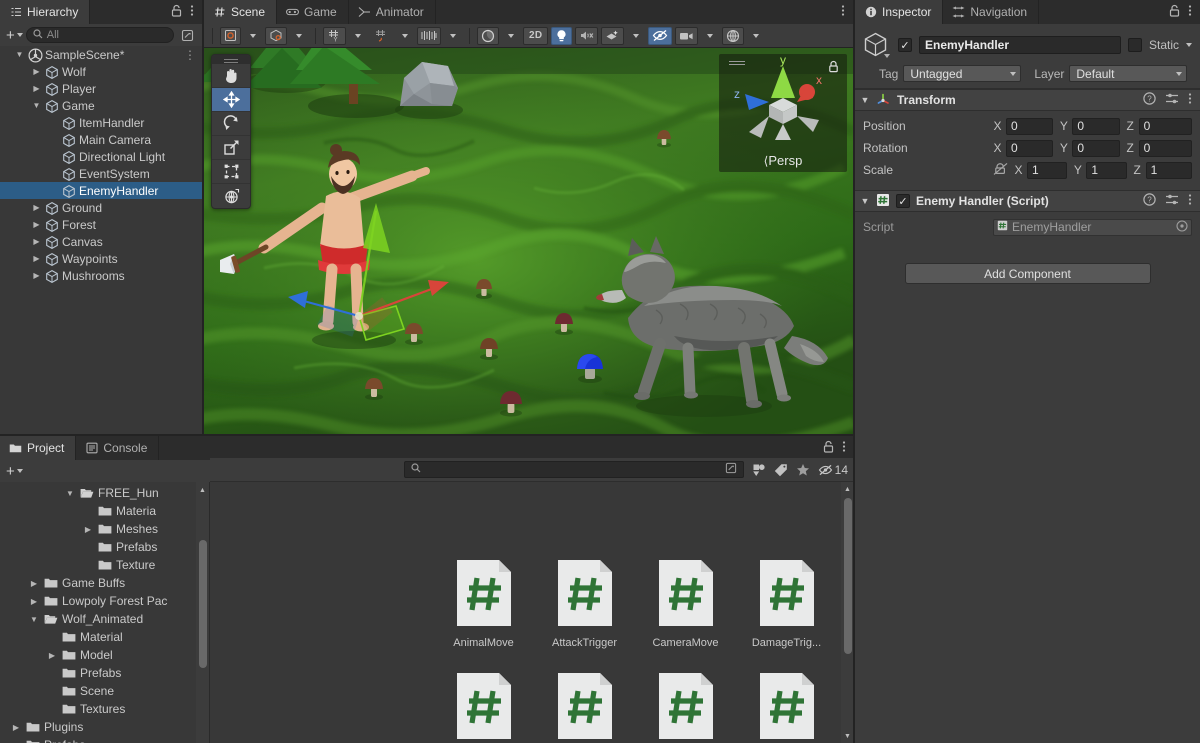  What do you see at coordinates (511, 36) in the screenshot?
I see `shading-mode-dropdown` at bounding box center [511, 36].